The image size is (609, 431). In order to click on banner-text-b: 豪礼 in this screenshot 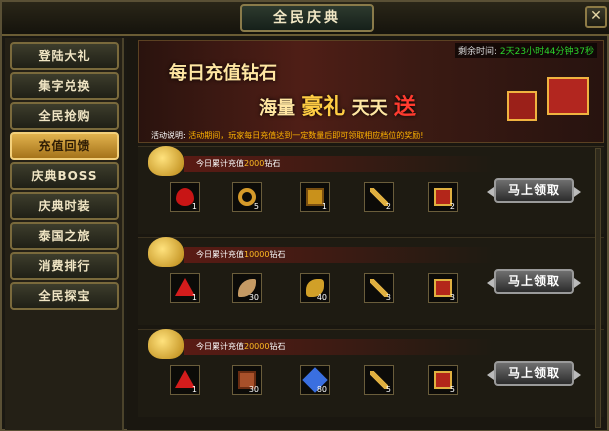, I will do `click(323, 107)`.